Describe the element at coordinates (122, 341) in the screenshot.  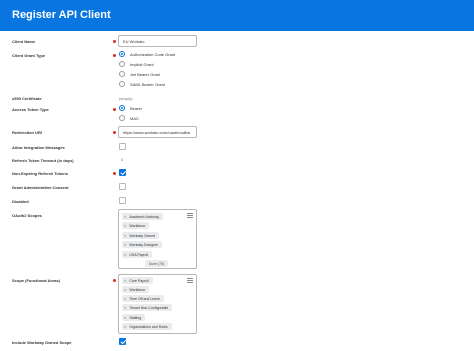
I see `include-workday-owned-checkbox` at that location.